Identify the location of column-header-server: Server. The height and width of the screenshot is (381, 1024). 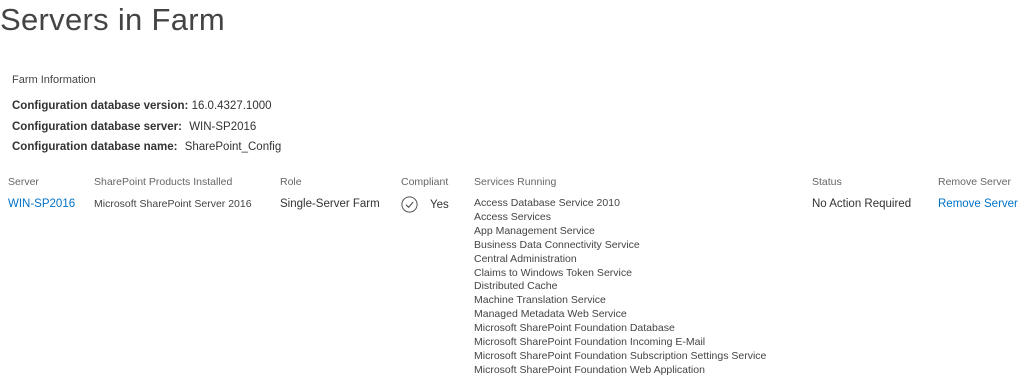
(23, 182).